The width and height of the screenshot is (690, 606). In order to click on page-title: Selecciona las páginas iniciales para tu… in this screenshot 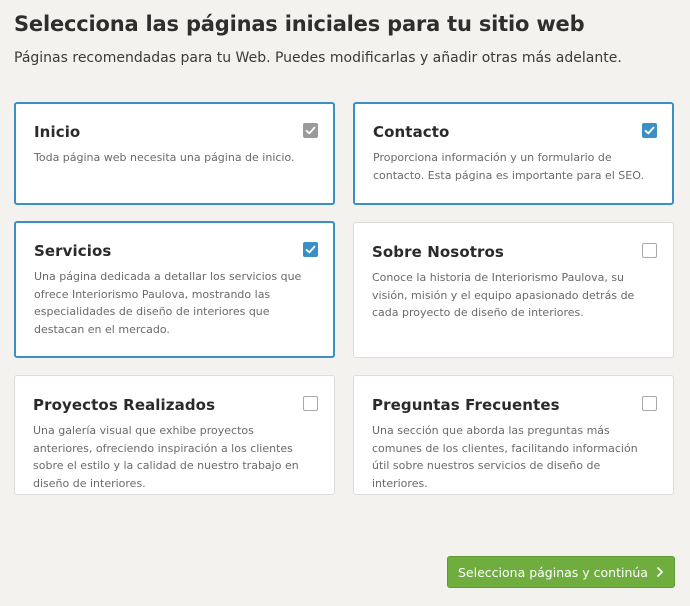, I will do `click(299, 24)`.